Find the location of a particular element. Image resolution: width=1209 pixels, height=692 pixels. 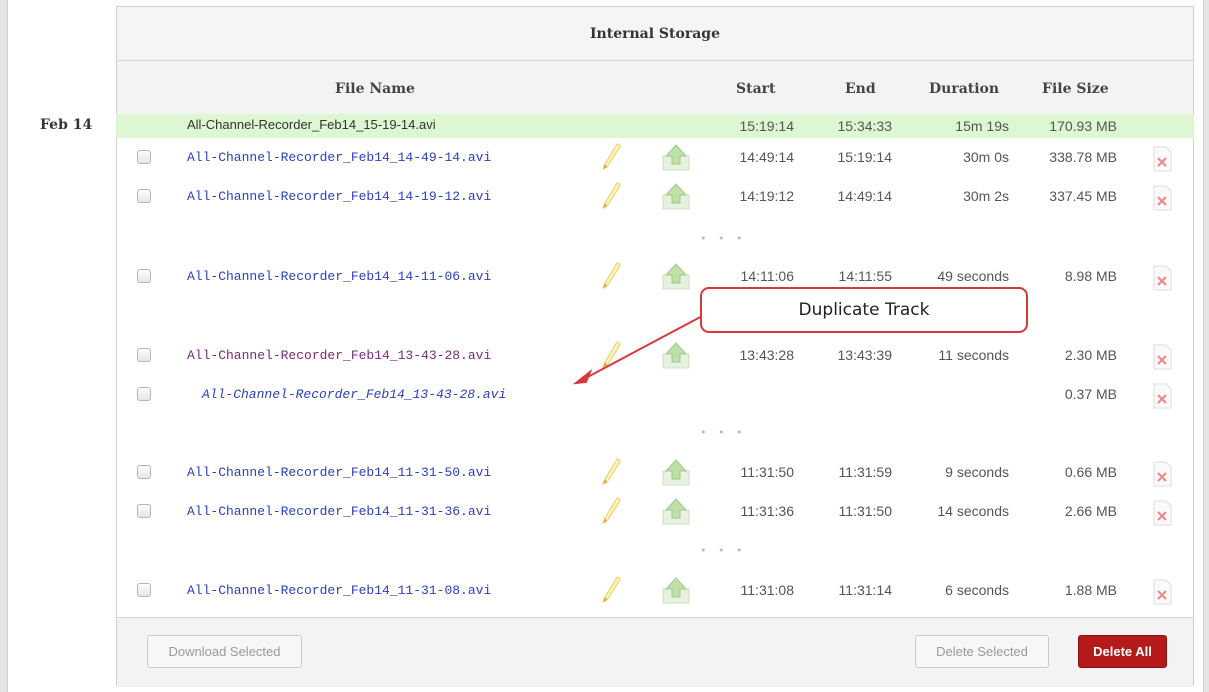

file-name-text: All-Channel-Recorder_Feb14_15-19-14.avi is located at coordinates (311, 124).